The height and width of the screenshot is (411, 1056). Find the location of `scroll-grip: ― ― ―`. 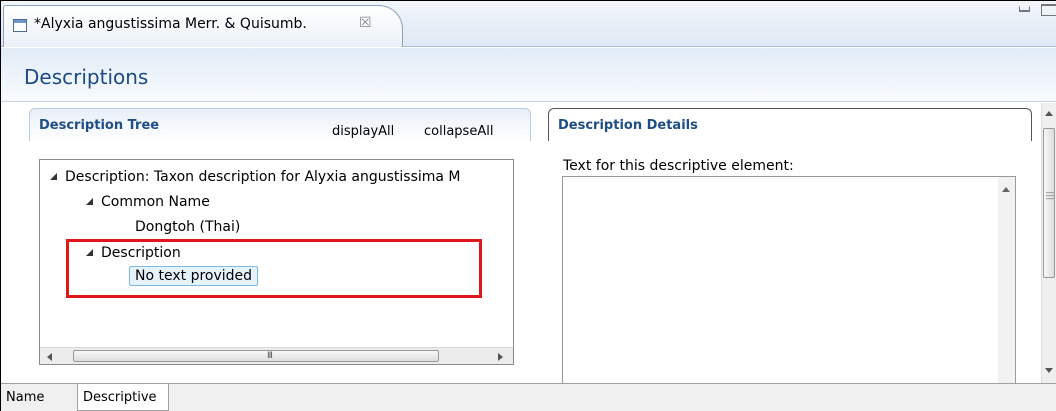

scroll-grip: ― ― ― is located at coordinates (1050, 195).